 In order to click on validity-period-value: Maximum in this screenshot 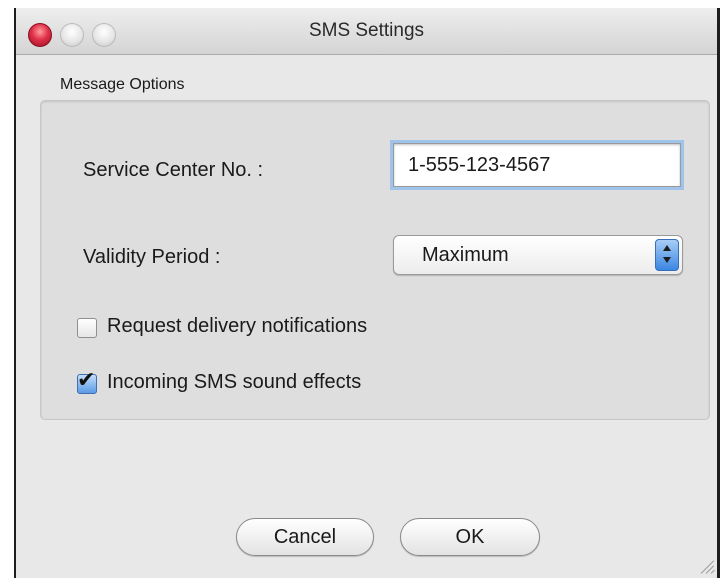, I will do `click(465, 255)`.